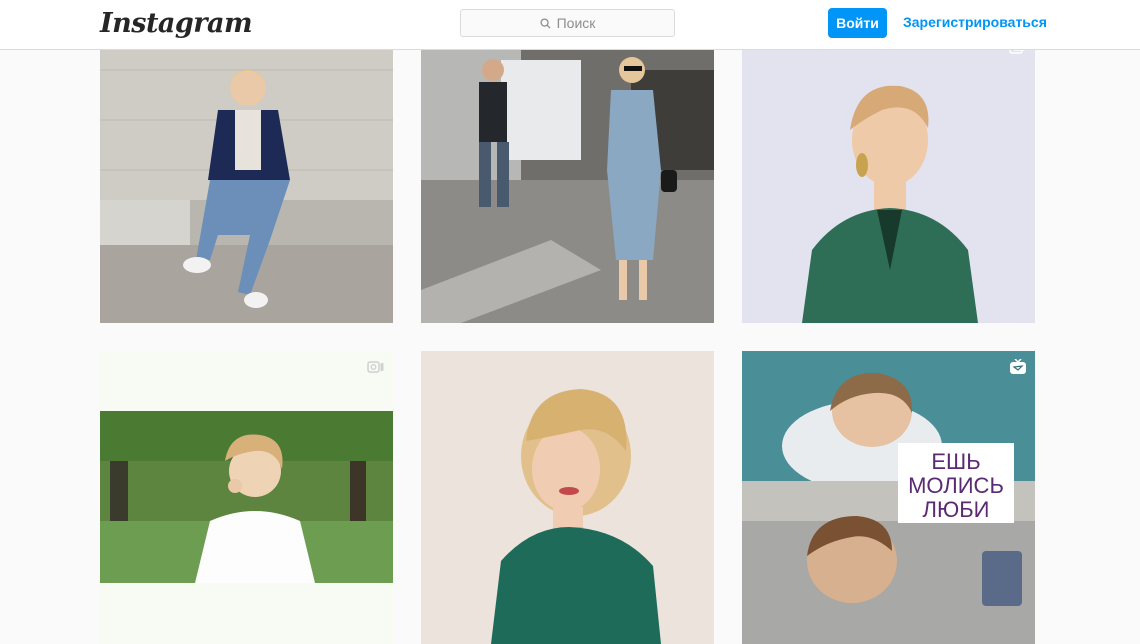 The width and height of the screenshot is (1140, 644). I want to click on post-image-blonde-woman-green-top, so click(567, 497).